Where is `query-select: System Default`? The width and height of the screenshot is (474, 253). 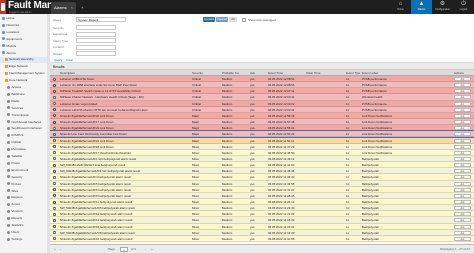 query-select: System Default is located at coordinates (101, 19).